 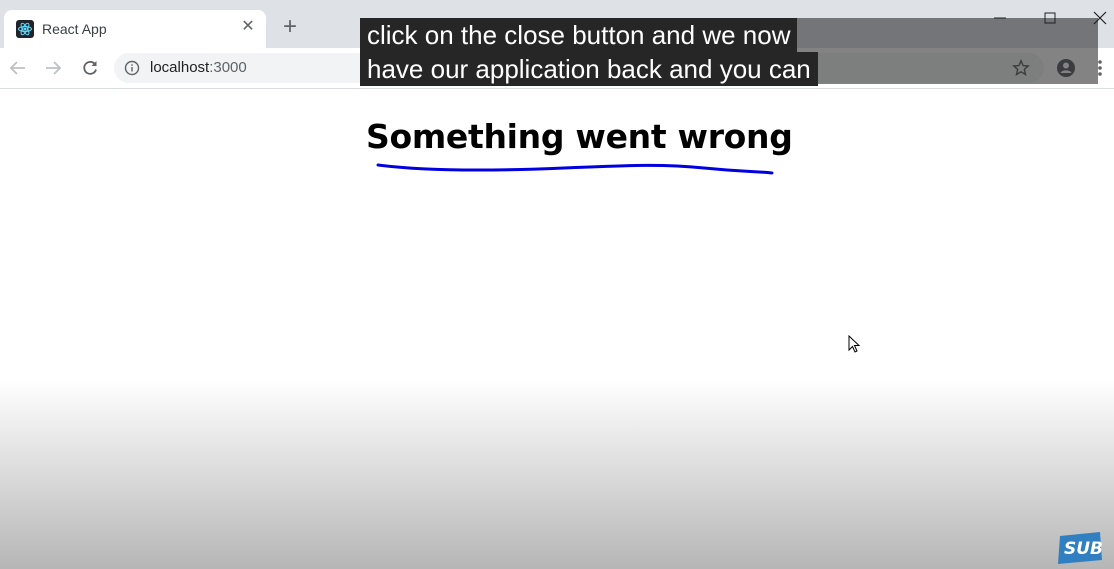 I want to click on react-logo-icon, so click(x=25, y=29).